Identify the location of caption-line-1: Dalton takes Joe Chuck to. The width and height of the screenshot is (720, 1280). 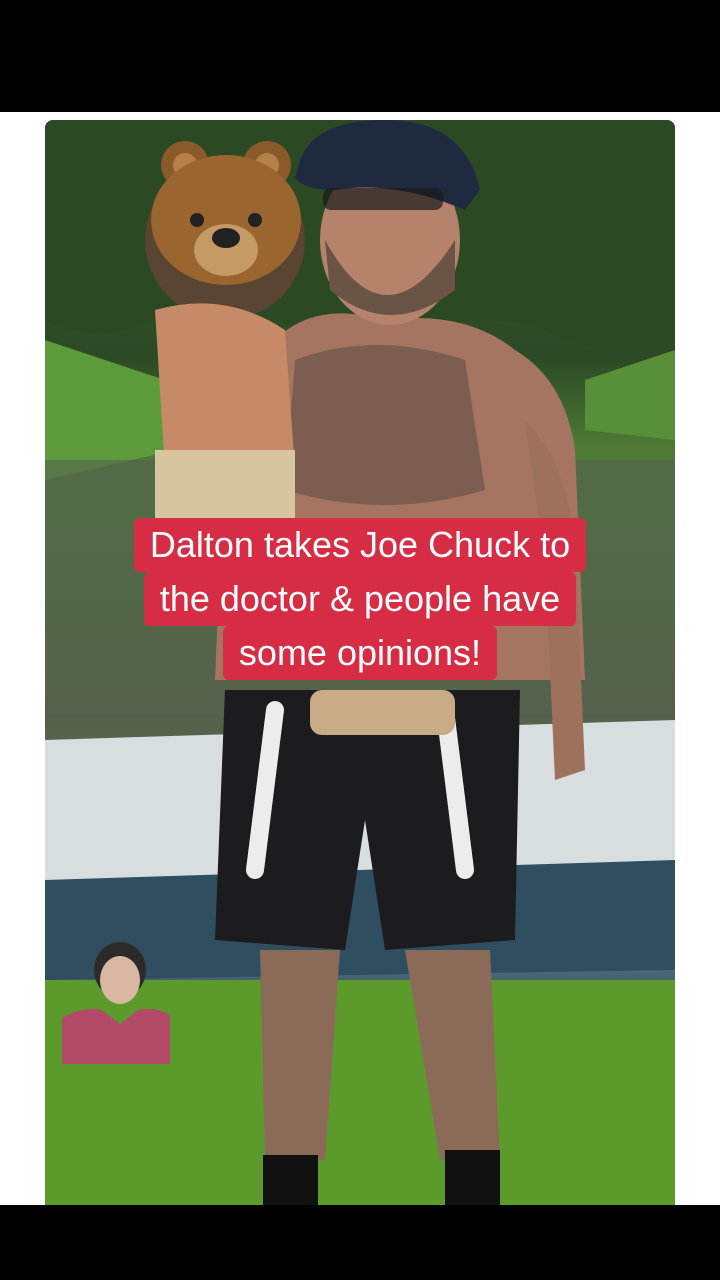
(360, 545).